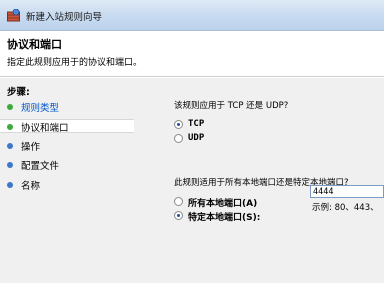 The height and width of the screenshot is (283, 384). What do you see at coordinates (196, 138) in the screenshot?
I see `udp-radio-label: UDP` at bounding box center [196, 138].